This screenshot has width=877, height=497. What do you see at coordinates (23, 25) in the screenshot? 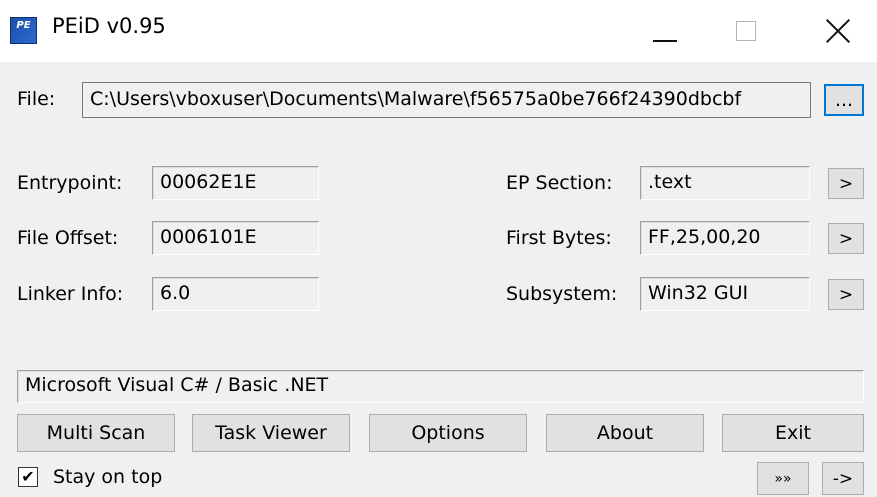
I see `app-icon-text: PE` at bounding box center [23, 25].